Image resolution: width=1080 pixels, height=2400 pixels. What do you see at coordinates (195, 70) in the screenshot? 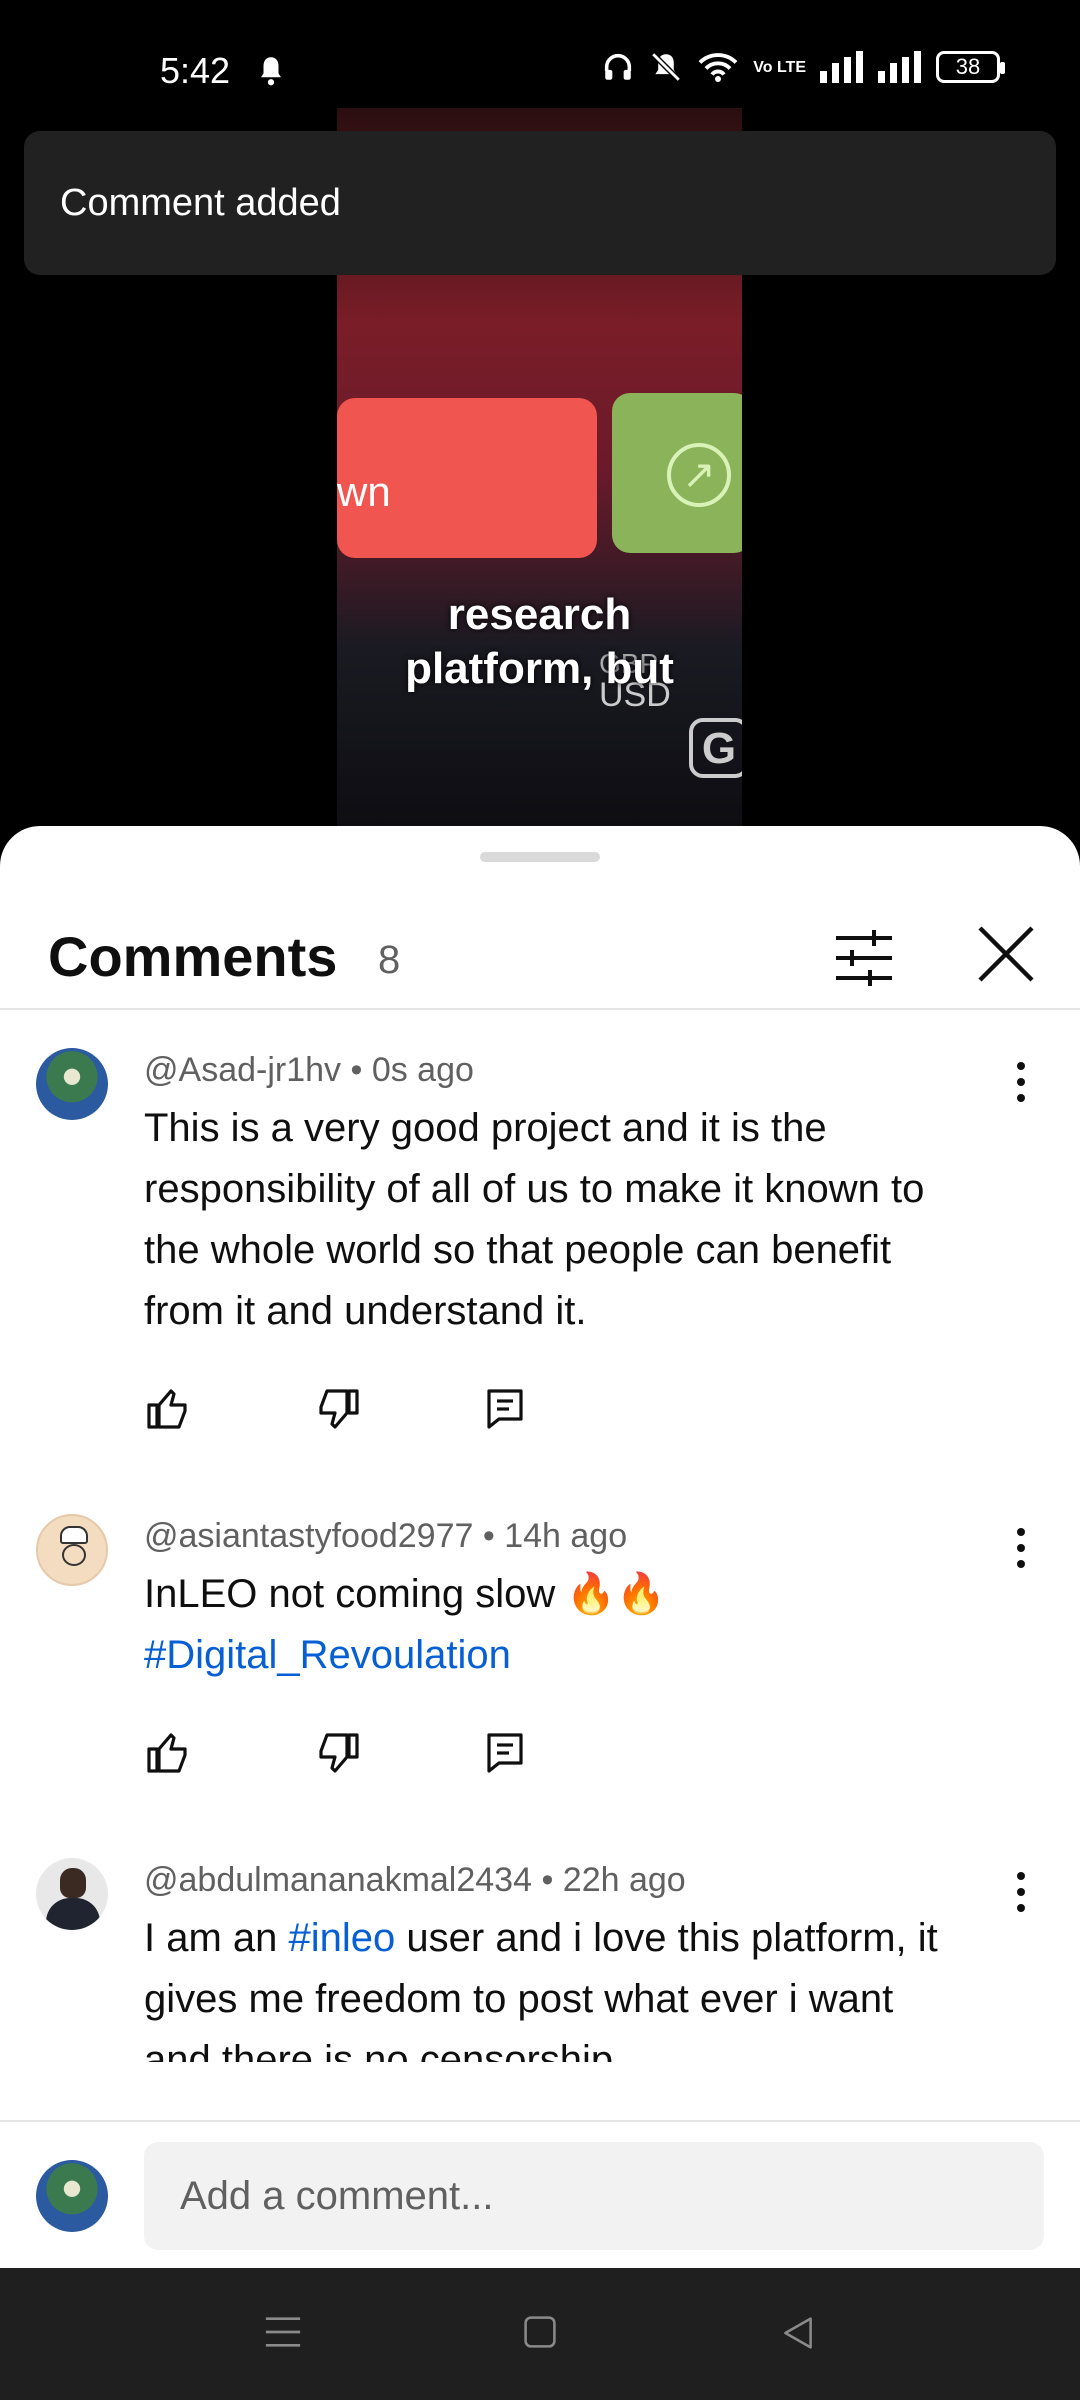
I see `status-time: 5:42` at bounding box center [195, 70].